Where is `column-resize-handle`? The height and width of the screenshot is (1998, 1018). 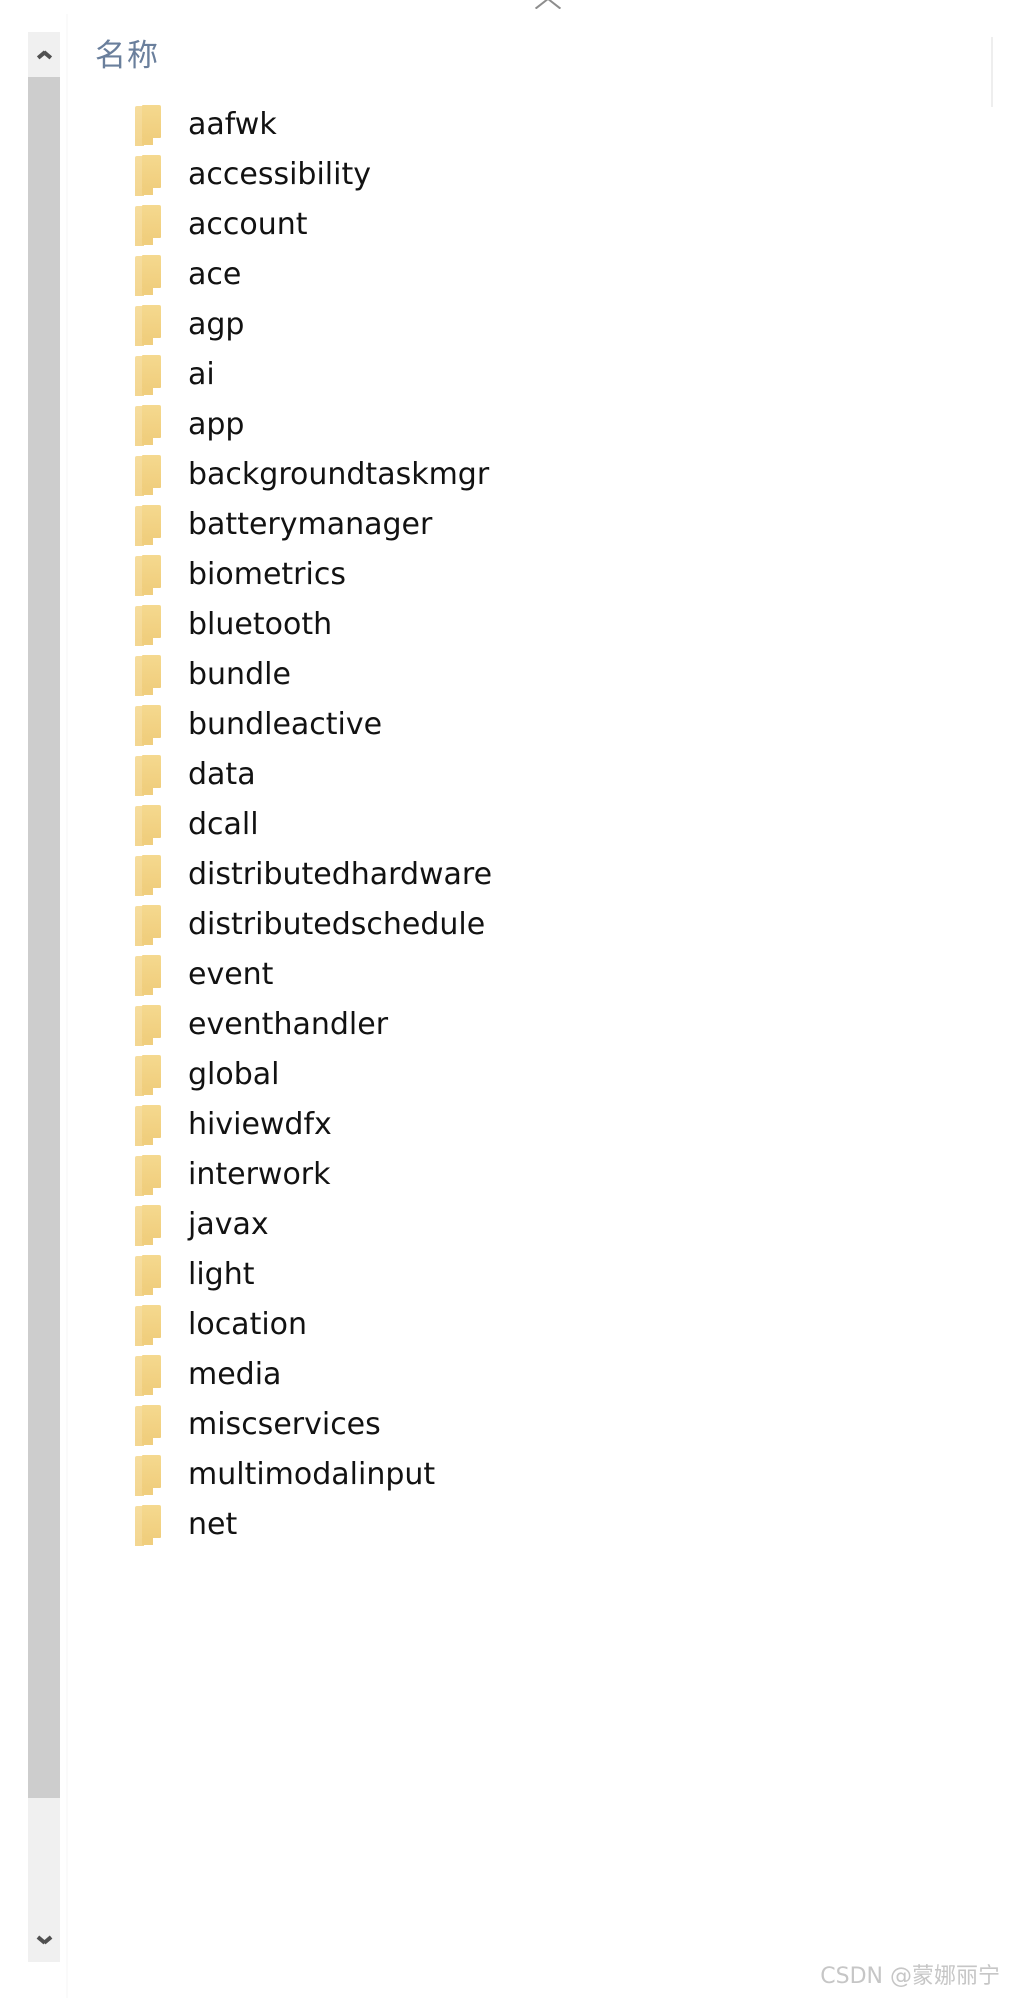
column-resize-handle is located at coordinates (992, 72).